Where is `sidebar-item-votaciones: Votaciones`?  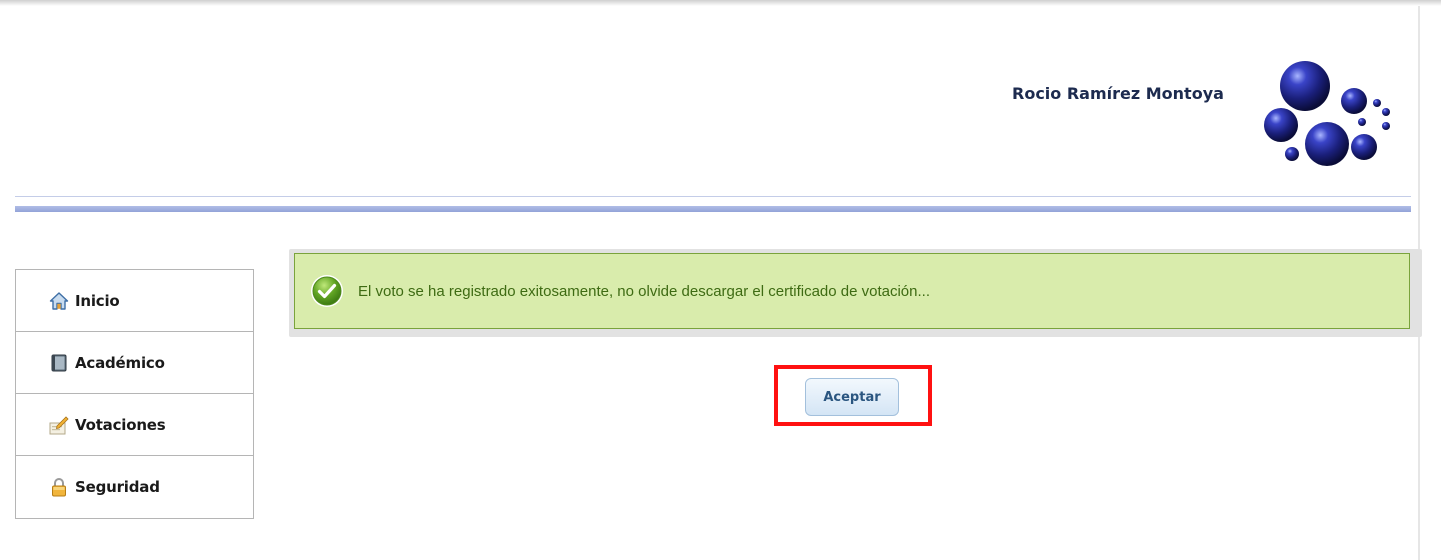
sidebar-item-votaciones: Votaciones is located at coordinates (134, 425).